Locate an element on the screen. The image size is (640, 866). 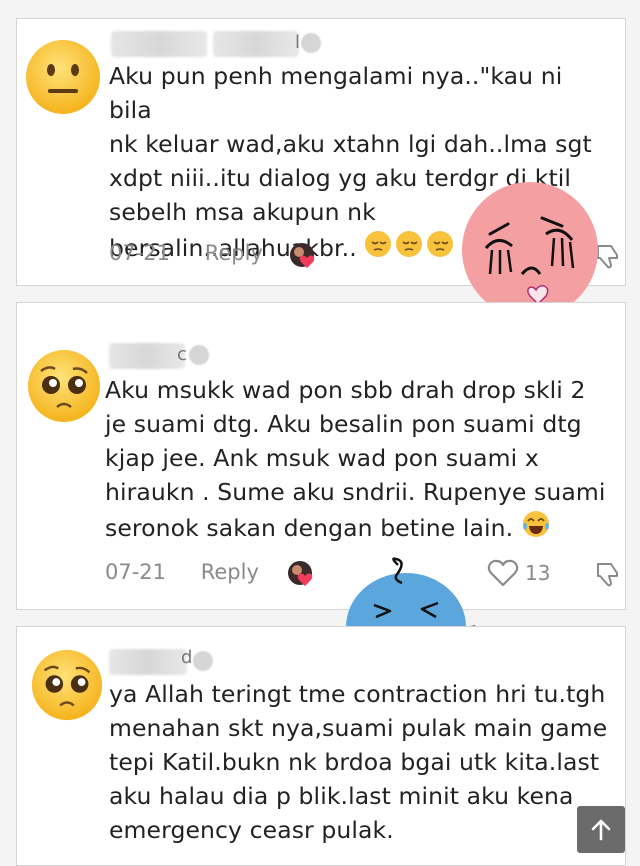
like-count: 13 is located at coordinates (538, 573).